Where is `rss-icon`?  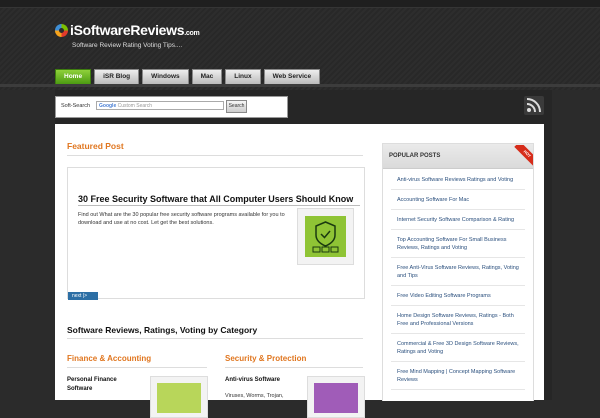
rss-icon is located at coordinates (534, 105).